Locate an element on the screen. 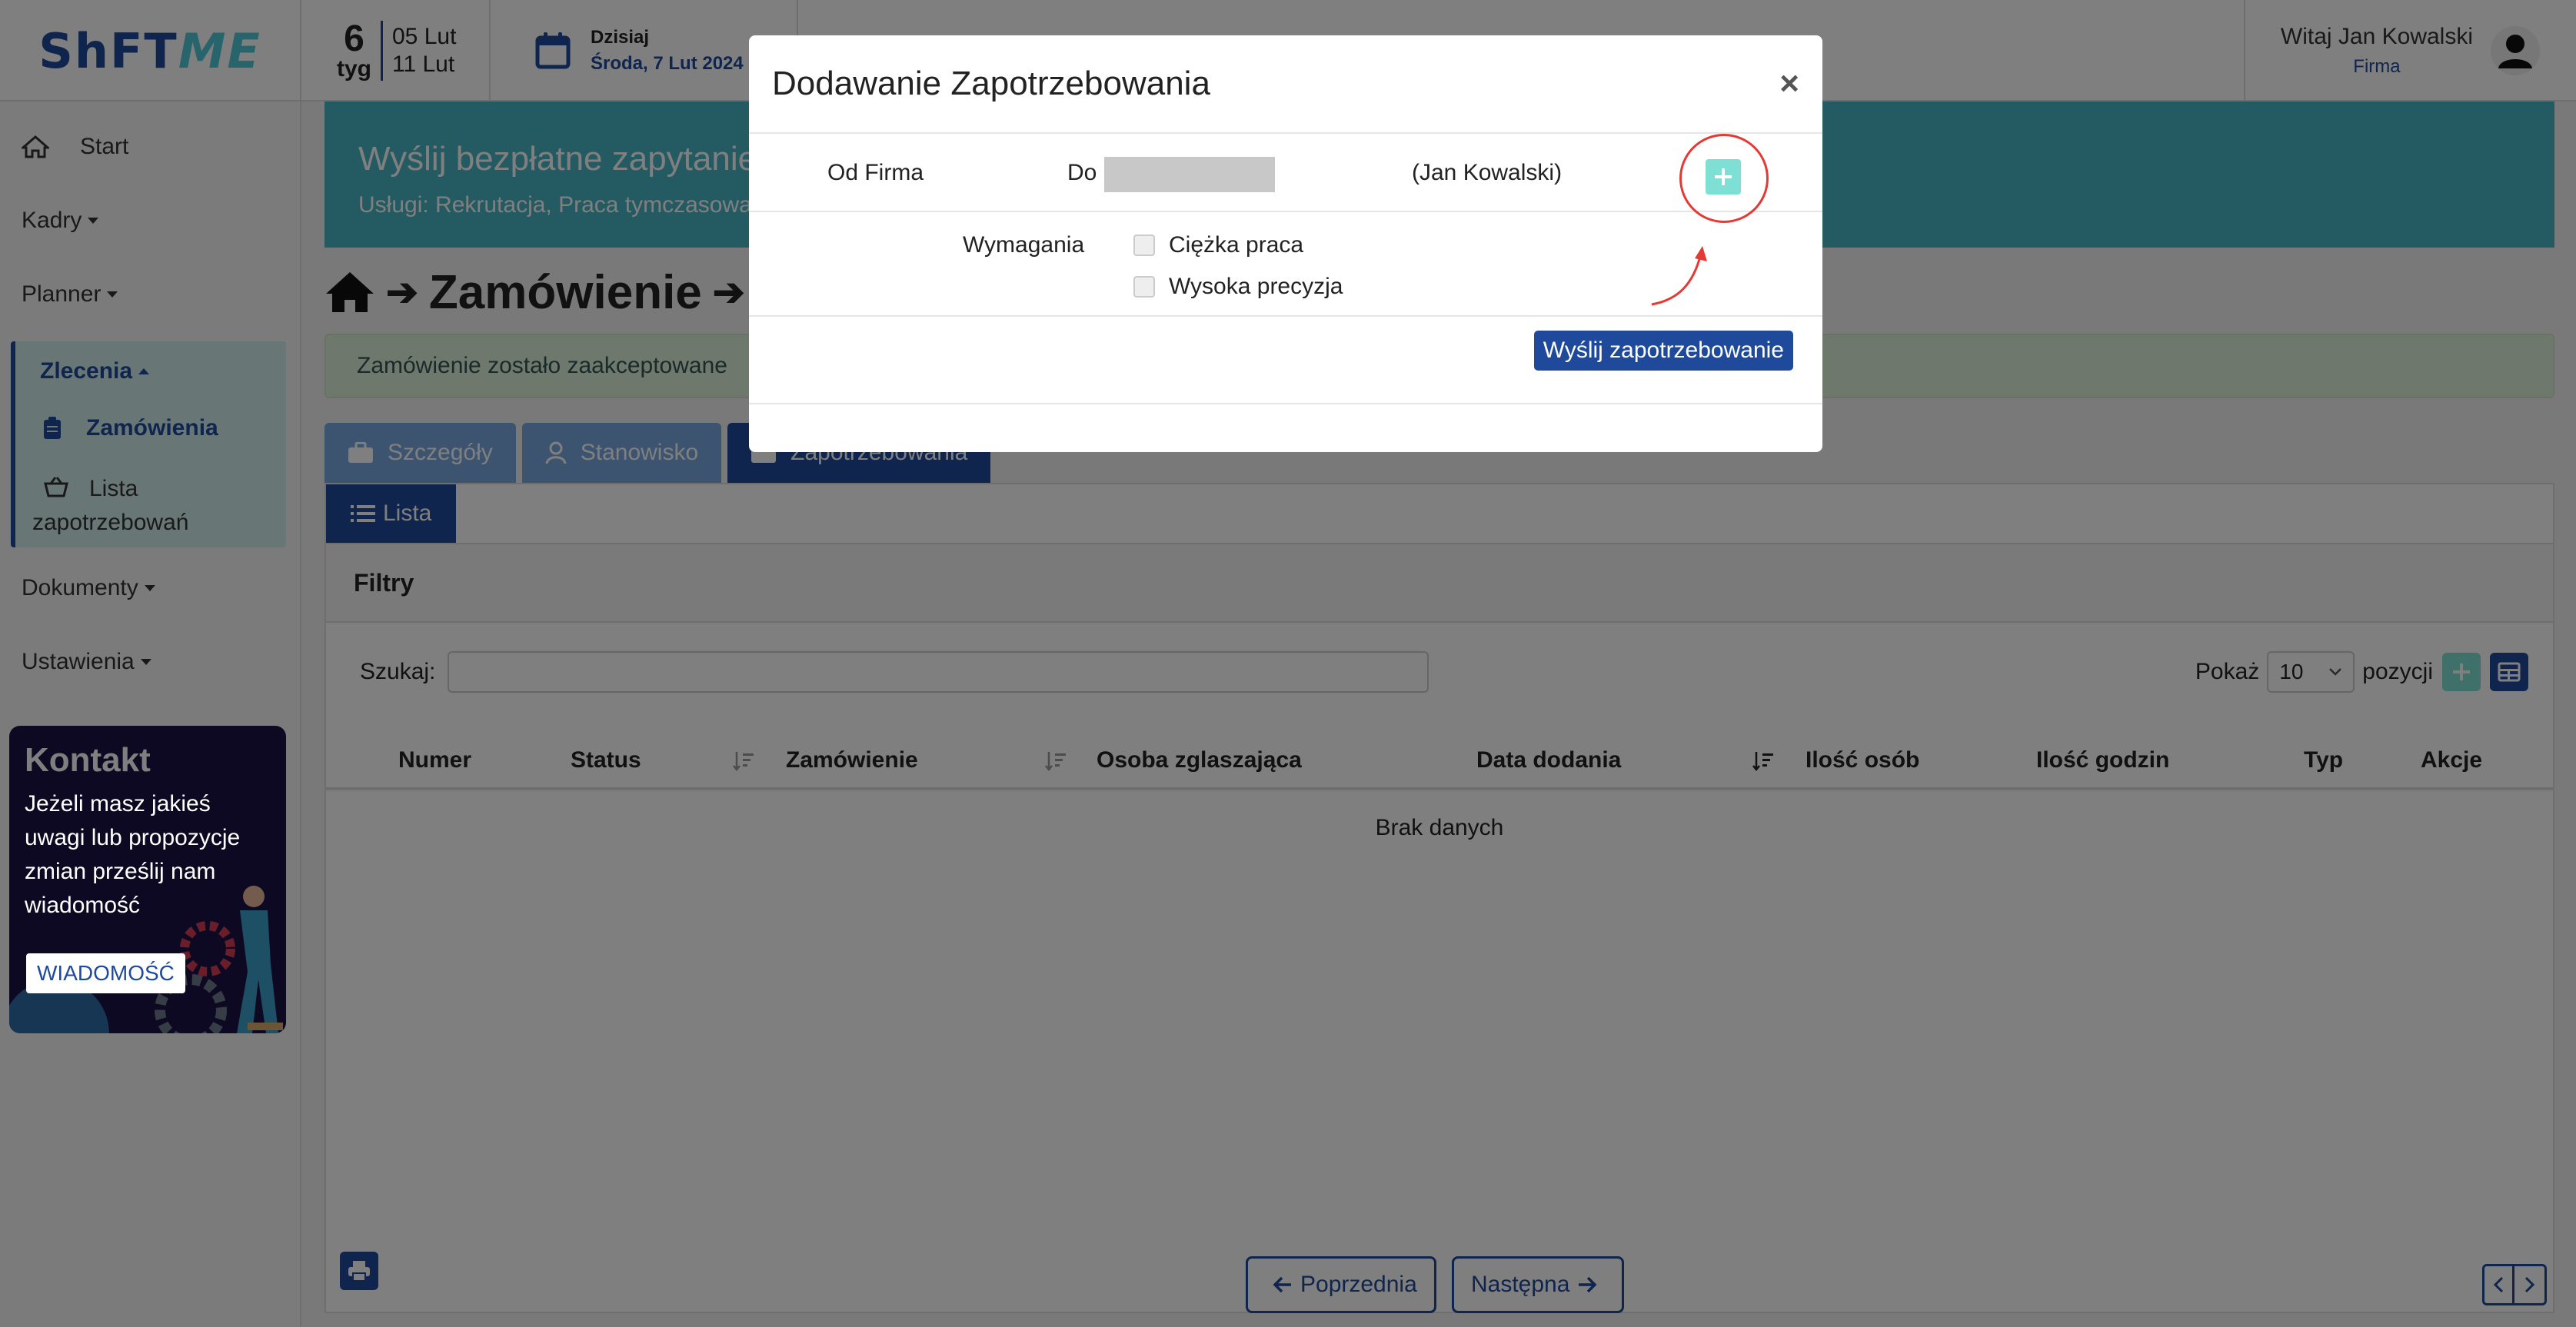  modal-parties-row: Od Firma Do (Jan Kowalski) is located at coordinates (1285, 178).